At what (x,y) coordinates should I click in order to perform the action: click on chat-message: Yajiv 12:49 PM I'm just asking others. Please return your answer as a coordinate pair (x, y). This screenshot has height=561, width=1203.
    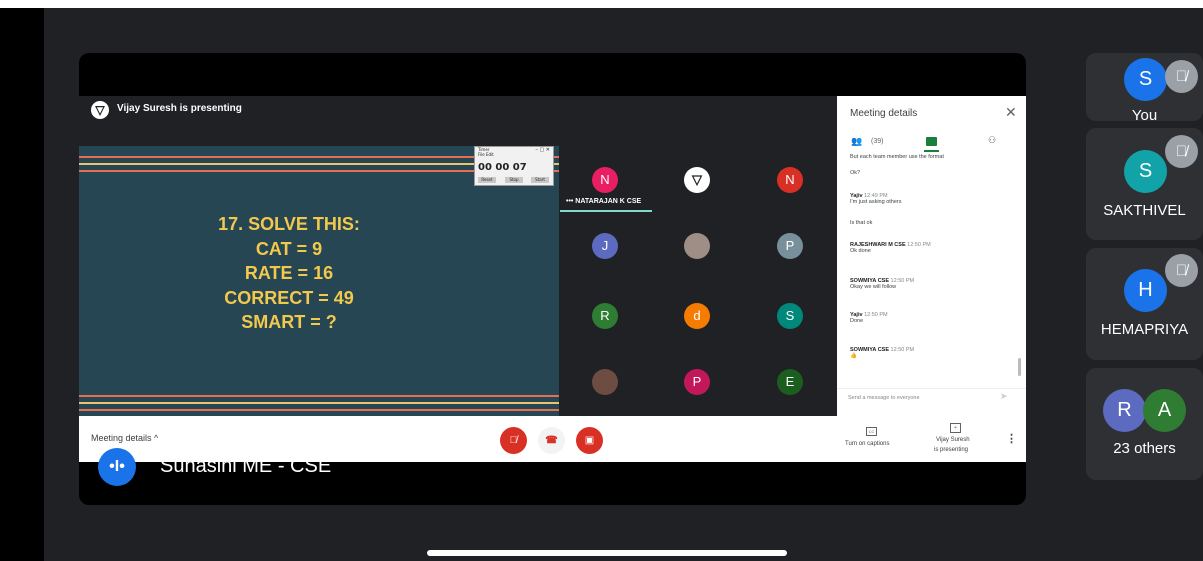
    Looking at the image, I should click on (876, 199).